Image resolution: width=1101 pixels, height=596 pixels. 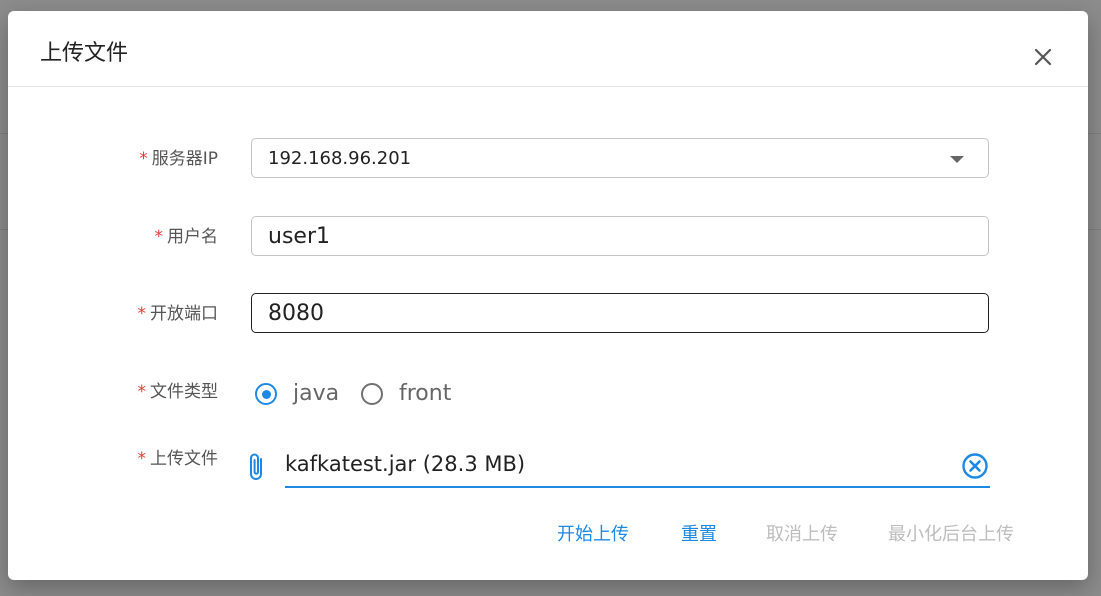 What do you see at coordinates (113, 237) in the screenshot?
I see `username-label: * 用户名` at bounding box center [113, 237].